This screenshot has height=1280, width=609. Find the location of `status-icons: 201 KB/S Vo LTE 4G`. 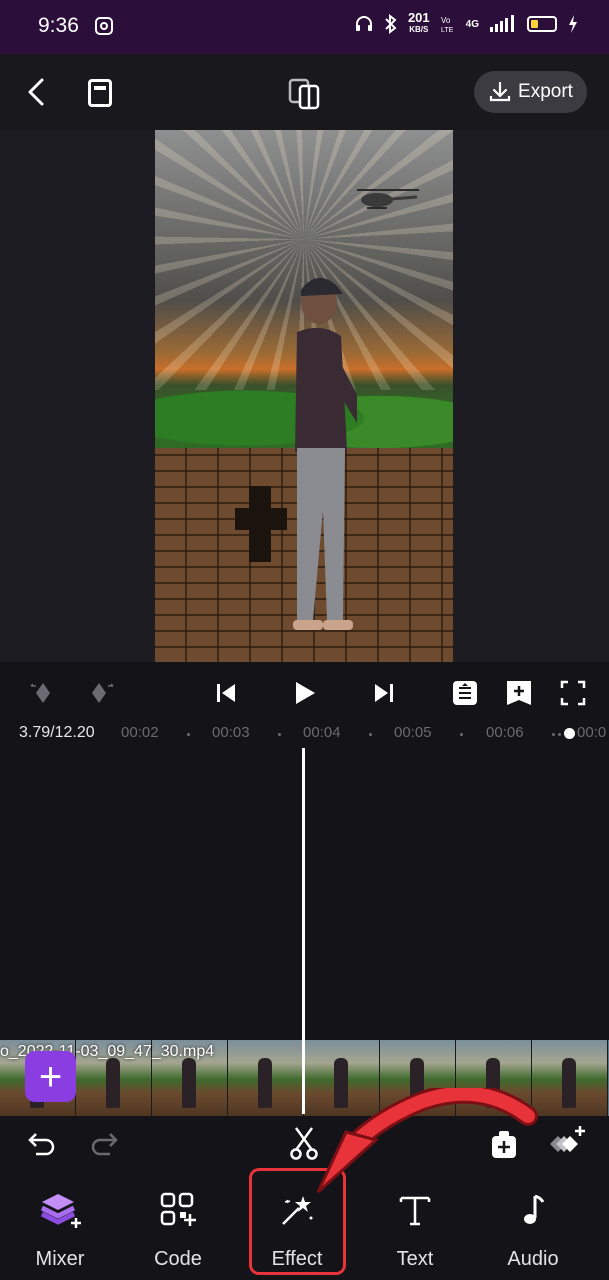

status-icons: 201 KB/S Vo LTE 4G is located at coordinates (466, 23).